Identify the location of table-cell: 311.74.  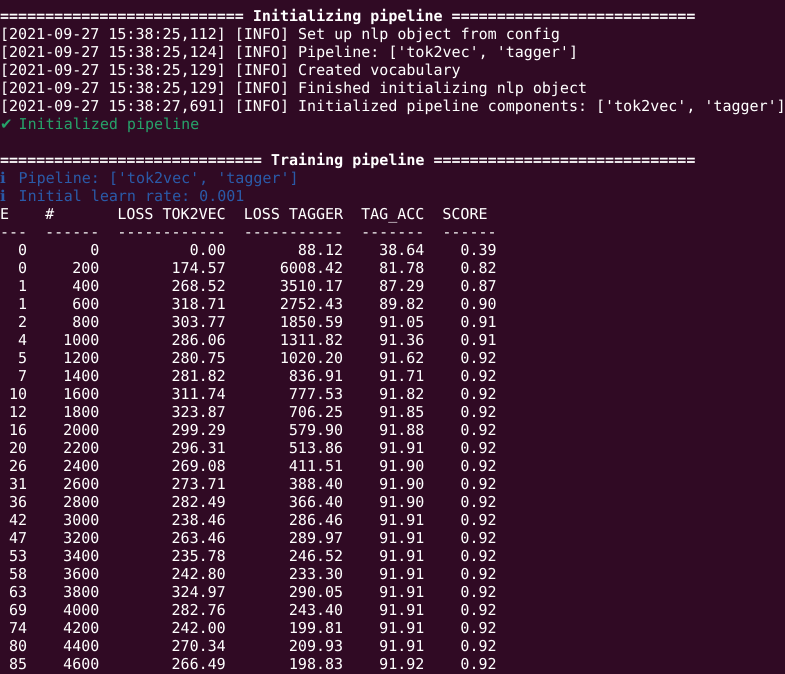
(199, 394).